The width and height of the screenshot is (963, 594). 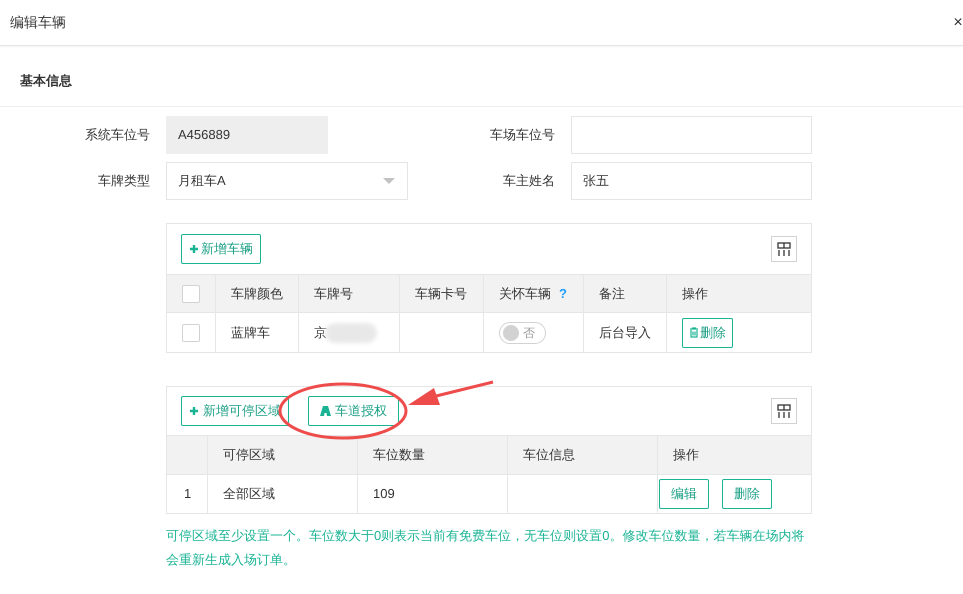 What do you see at coordinates (188, 494) in the screenshot?
I see `table-cell-text: 1` at bounding box center [188, 494].